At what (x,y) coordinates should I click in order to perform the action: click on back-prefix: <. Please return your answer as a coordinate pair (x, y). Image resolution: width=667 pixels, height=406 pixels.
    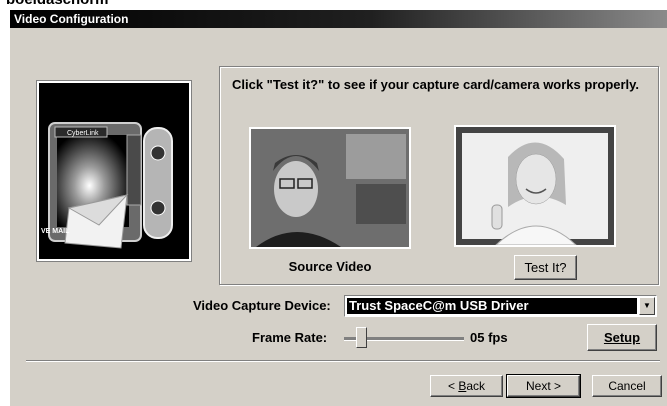
    Looking at the image, I should click on (453, 386).